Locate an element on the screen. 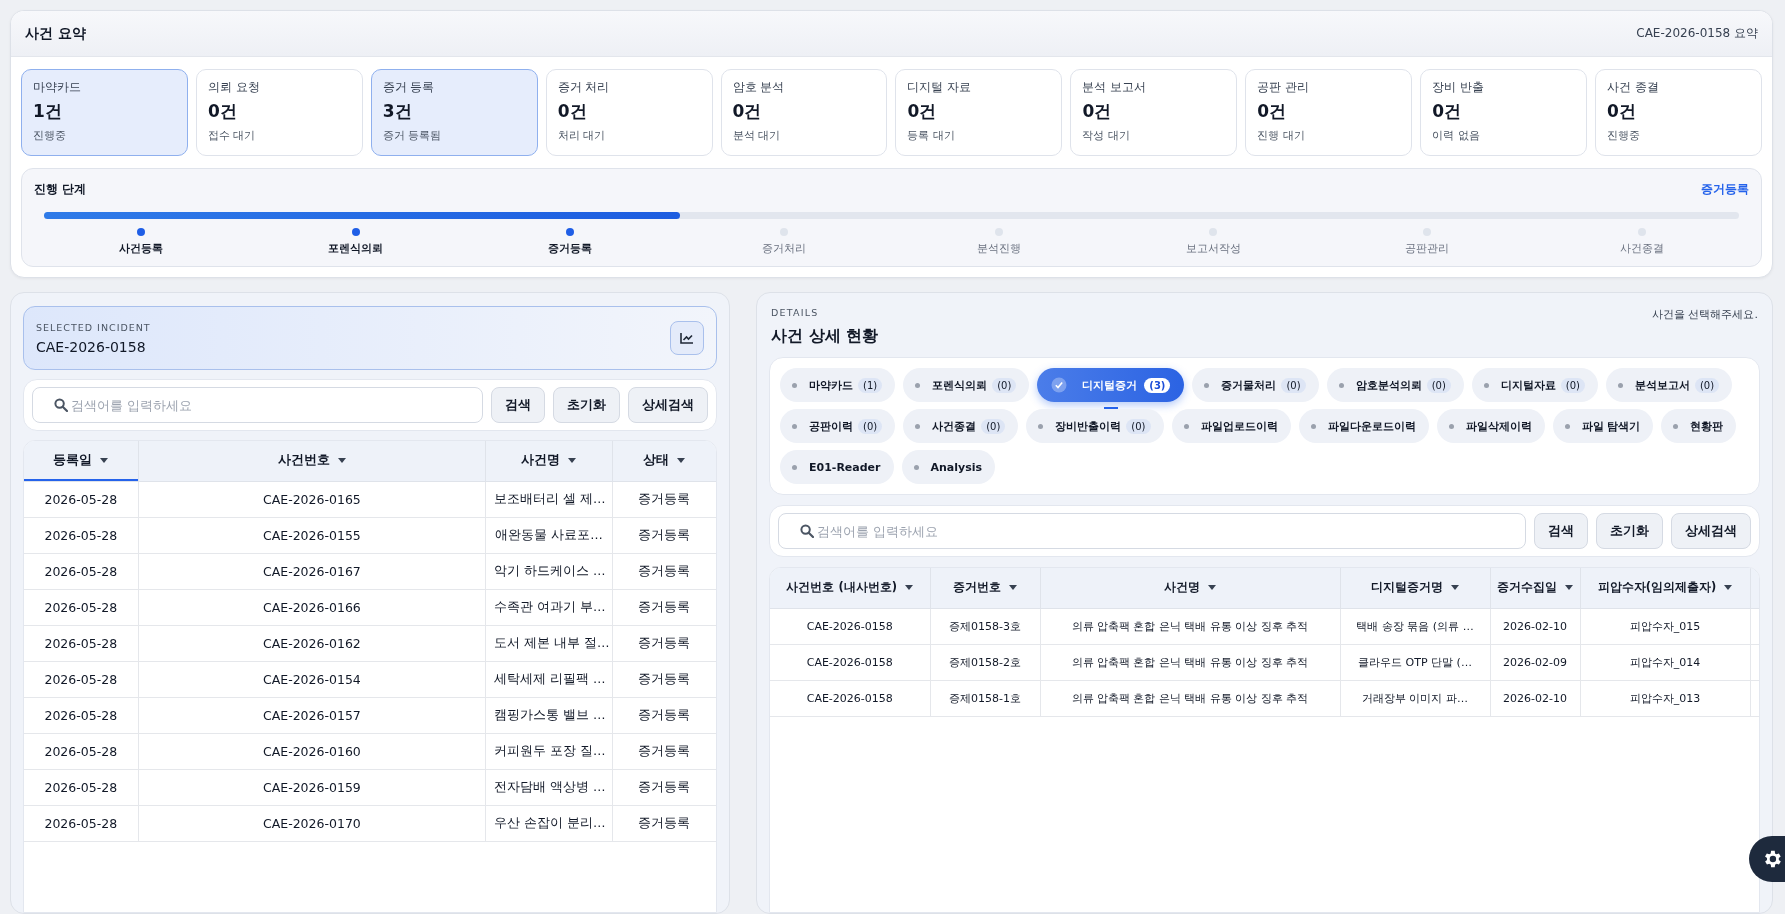 Image resolution: width=1785 pixels, height=914 pixels. tab: 파일다운로드이력 is located at coordinates (1363, 426).